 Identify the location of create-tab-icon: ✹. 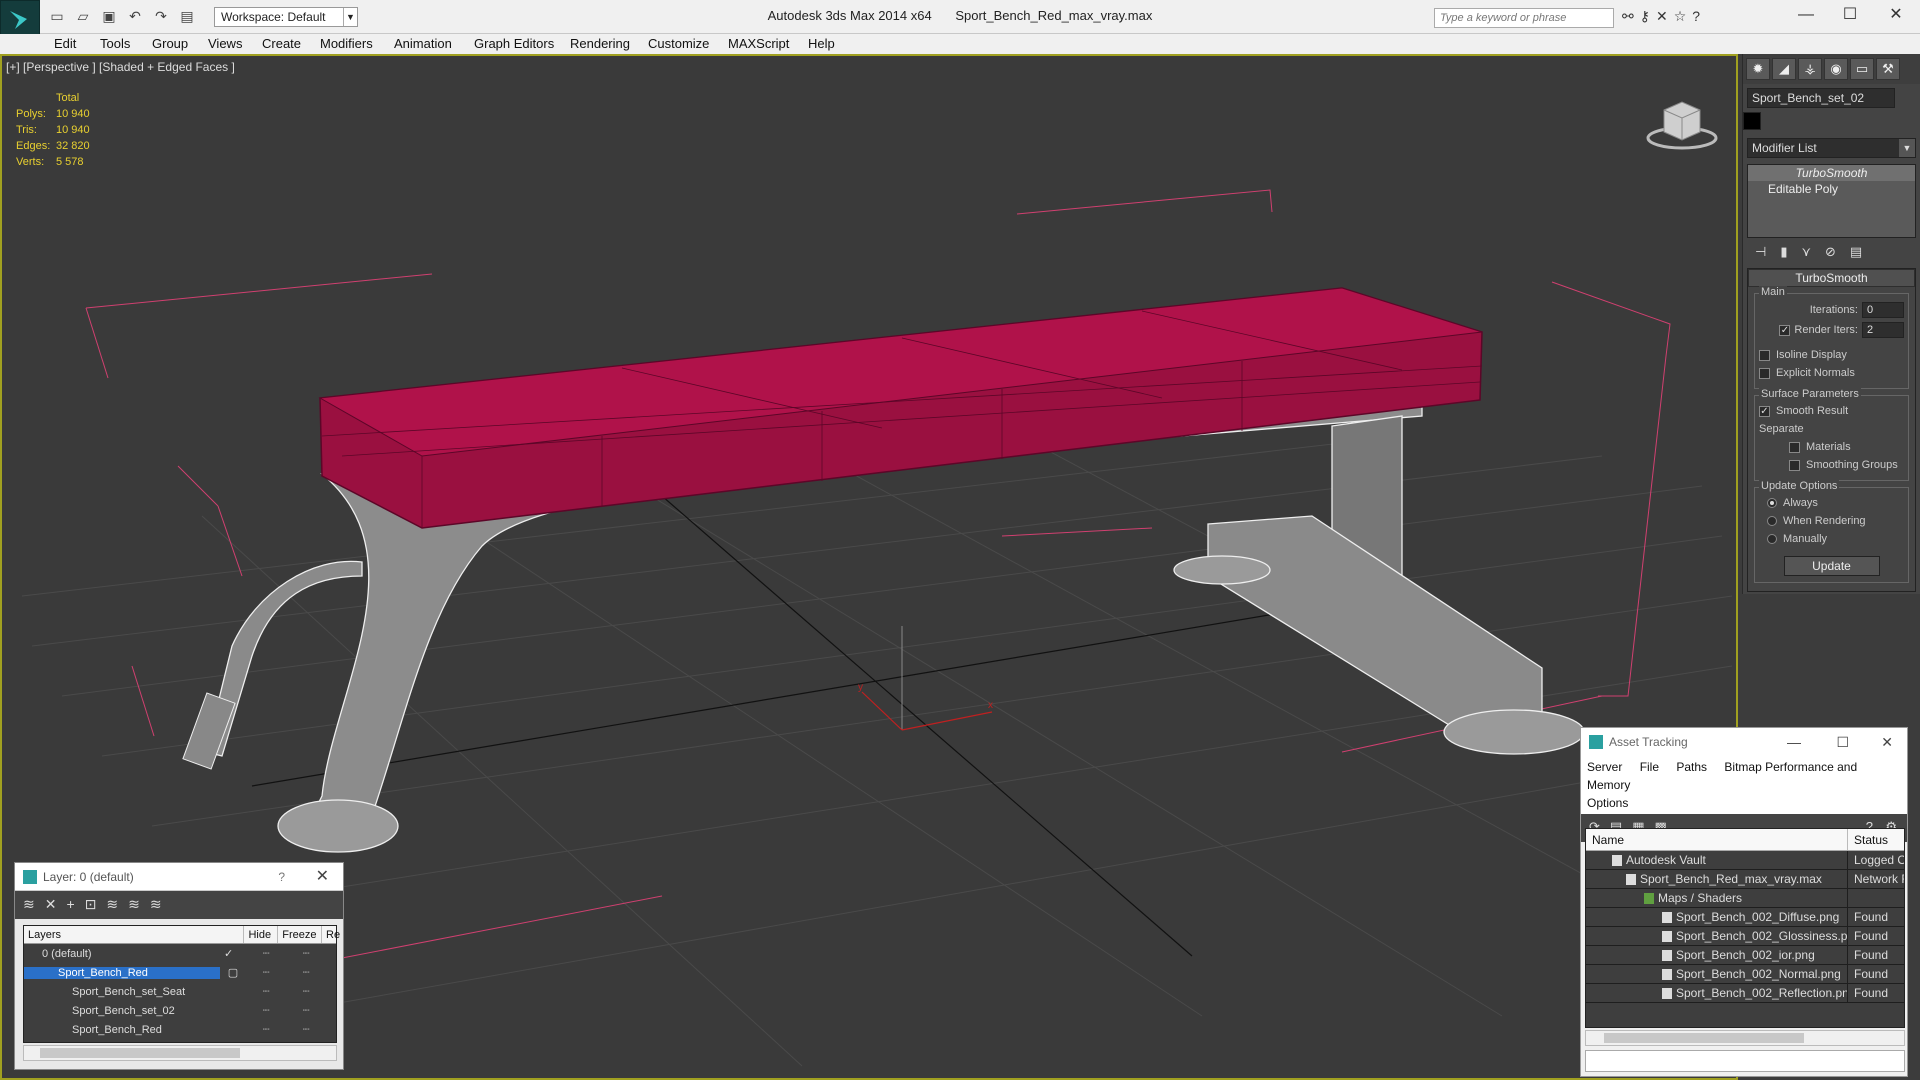
(1758, 69).